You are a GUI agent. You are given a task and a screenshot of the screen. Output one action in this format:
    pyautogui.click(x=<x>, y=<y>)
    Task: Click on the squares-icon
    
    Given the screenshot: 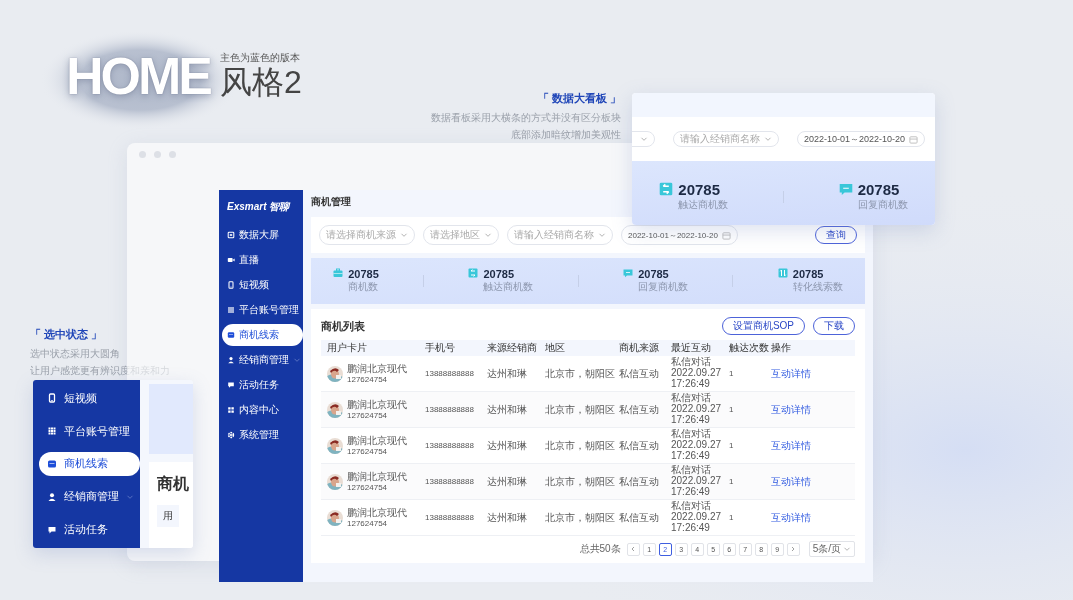 What is the action you would take?
    pyautogui.click(x=231, y=410)
    